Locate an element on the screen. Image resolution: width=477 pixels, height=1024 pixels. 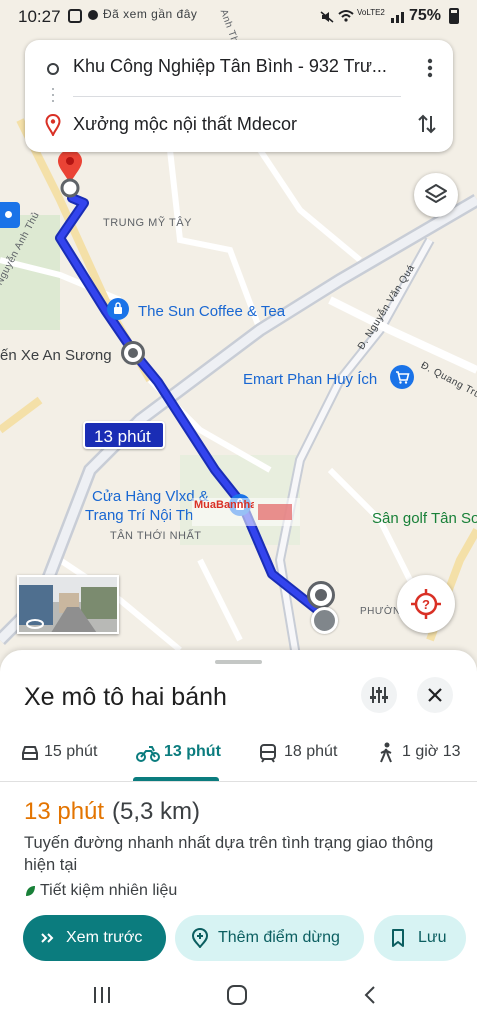
watermark-graphic is located at coordinates (275, 512).